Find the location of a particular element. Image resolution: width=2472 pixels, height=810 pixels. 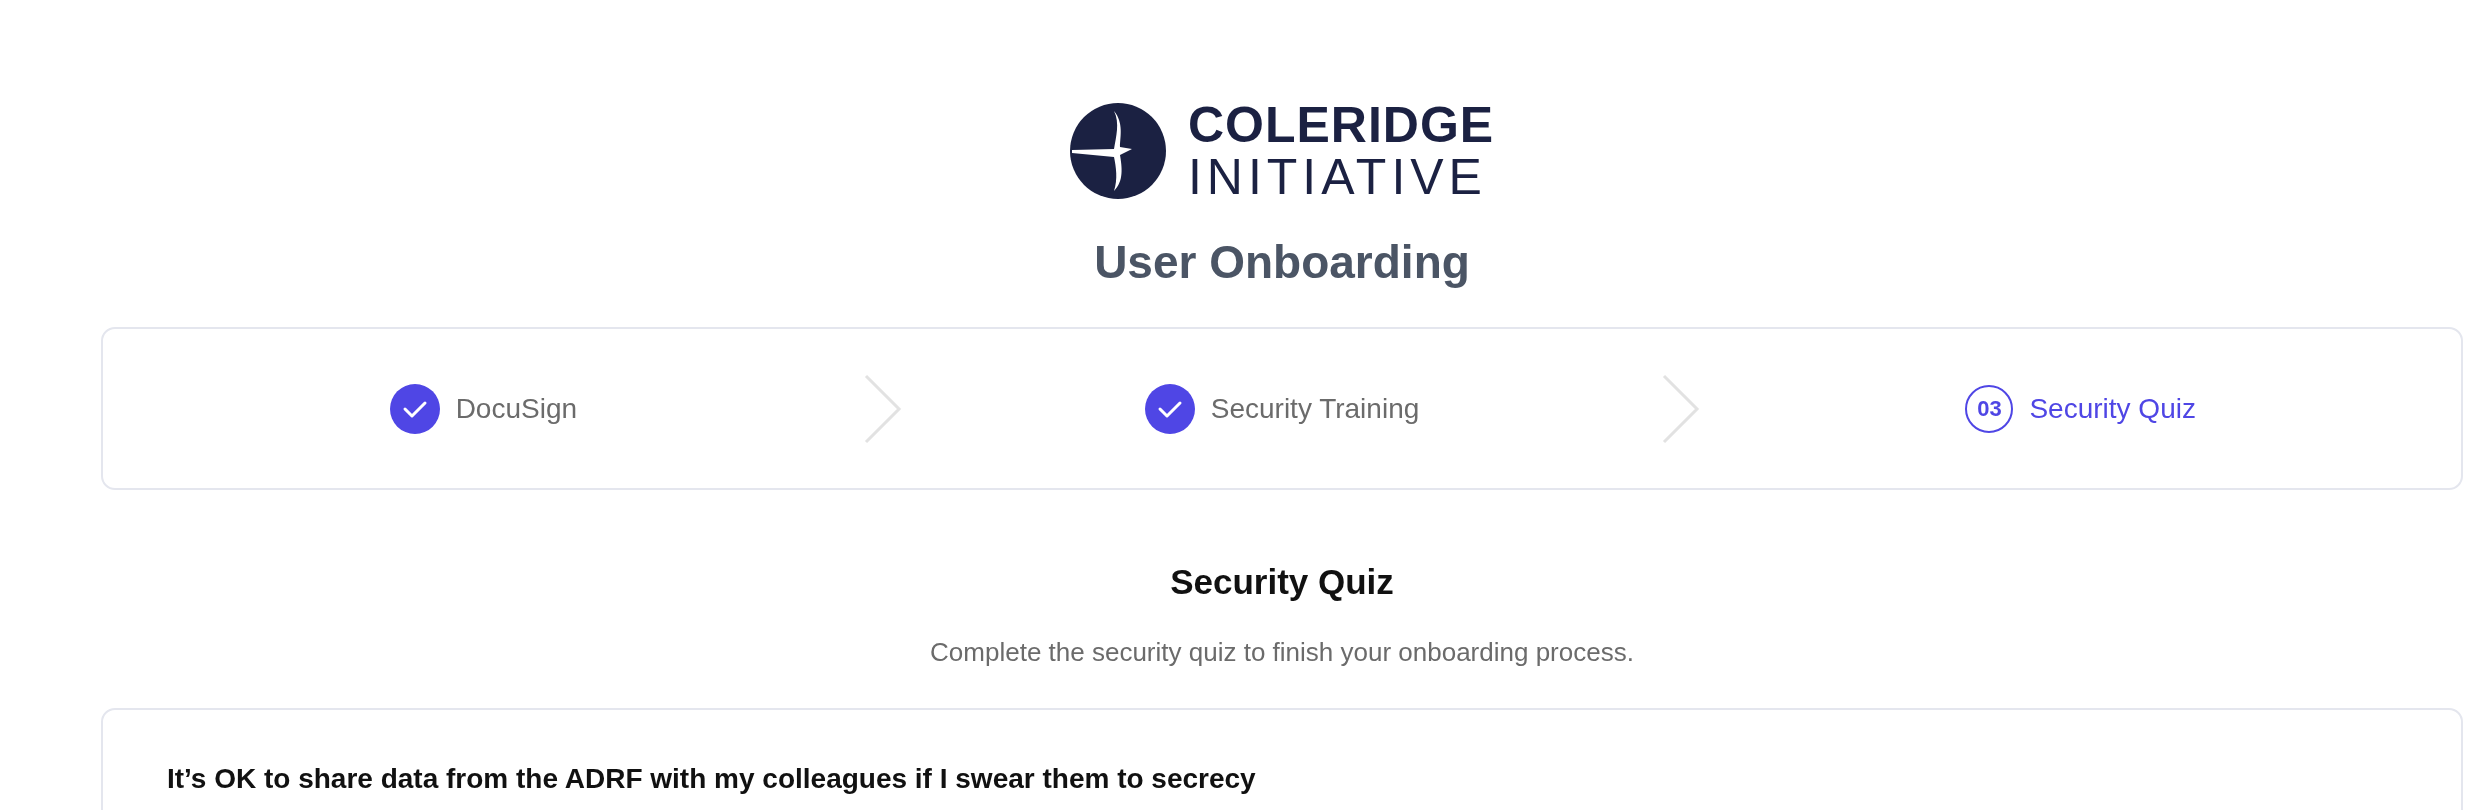

page-title: User Onboarding is located at coordinates (1282, 262).